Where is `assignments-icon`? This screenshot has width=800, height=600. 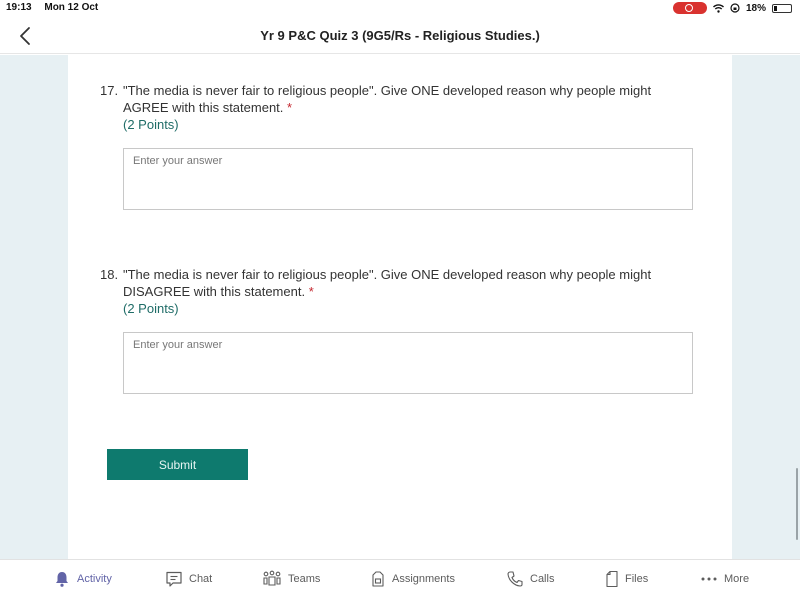 assignments-icon is located at coordinates (378, 579).